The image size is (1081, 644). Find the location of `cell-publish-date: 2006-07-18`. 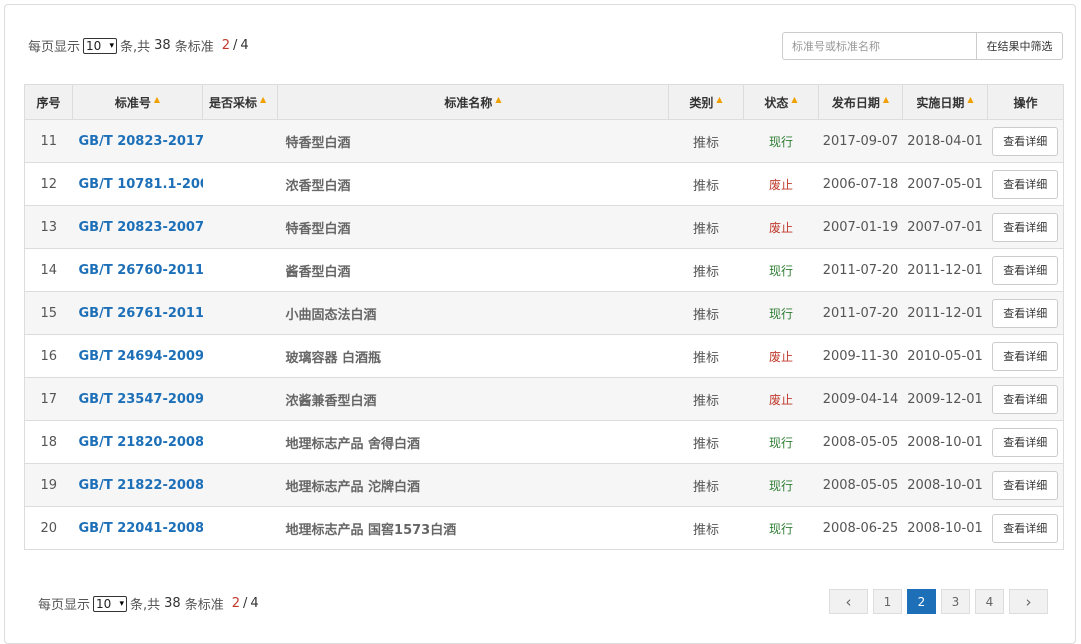

cell-publish-date: 2006-07-18 is located at coordinates (860, 184).